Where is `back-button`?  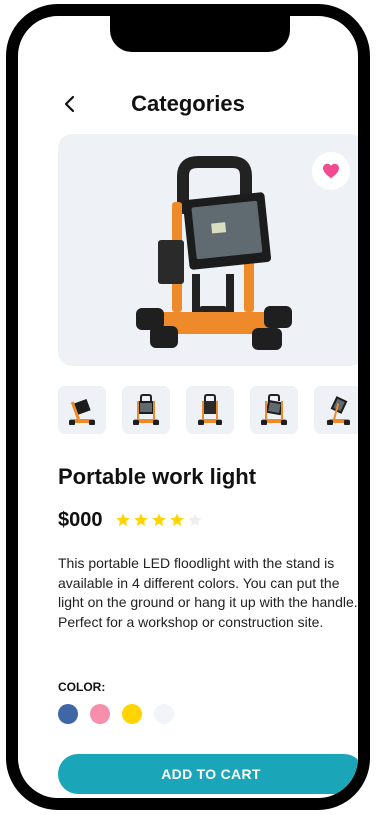
back-button is located at coordinates (70, 104).